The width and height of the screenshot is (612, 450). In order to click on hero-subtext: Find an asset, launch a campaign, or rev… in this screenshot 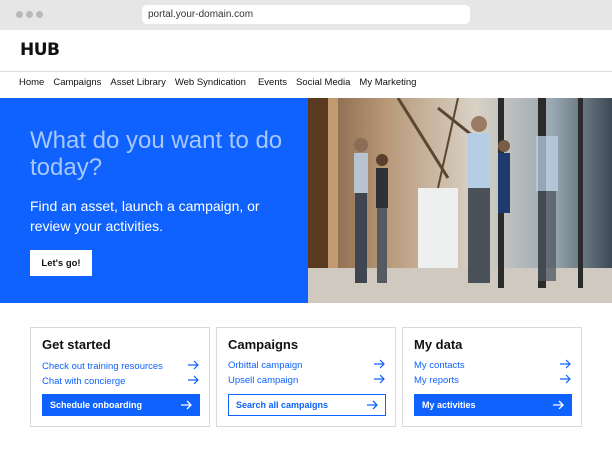, I will do `click(145, 216)`.